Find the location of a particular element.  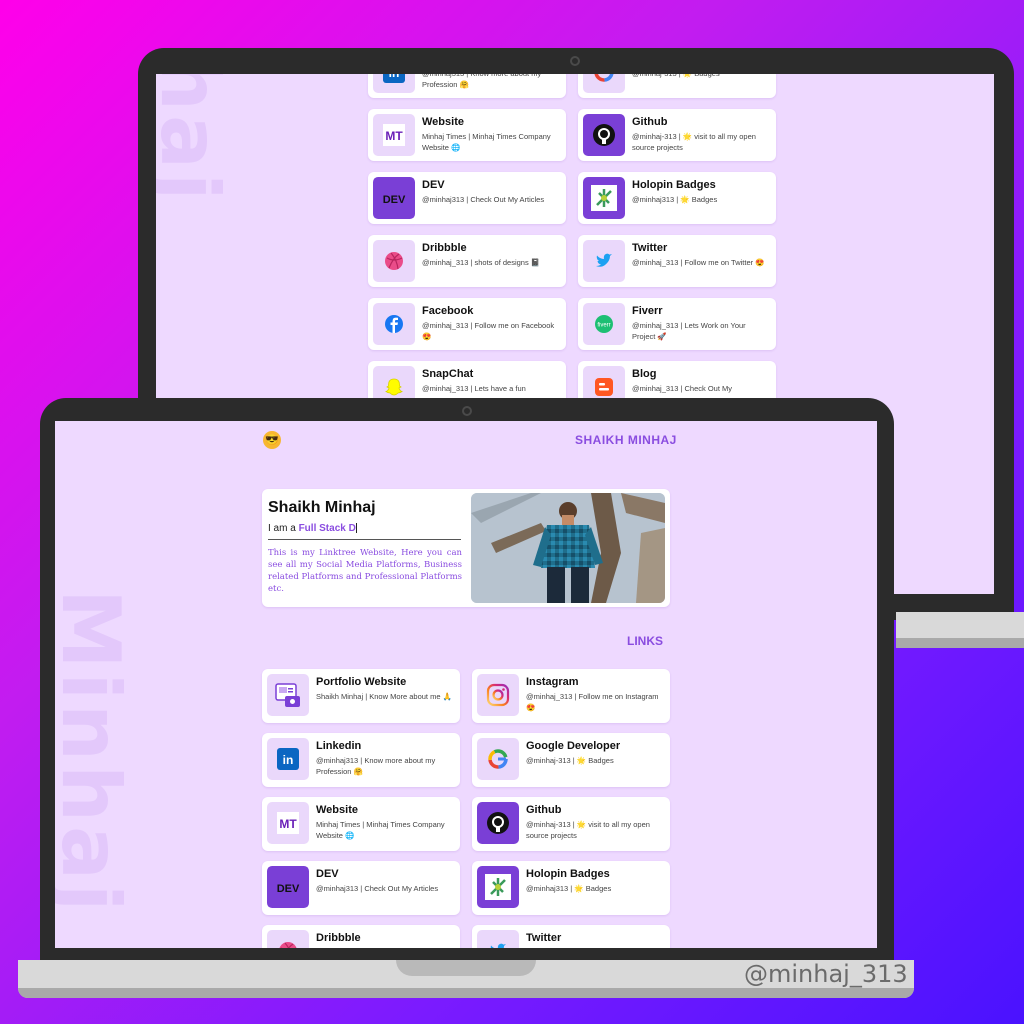

link-card-text: SnapChat @minhaj_313 | Lets have a fun is located at coordinates (491, 380).